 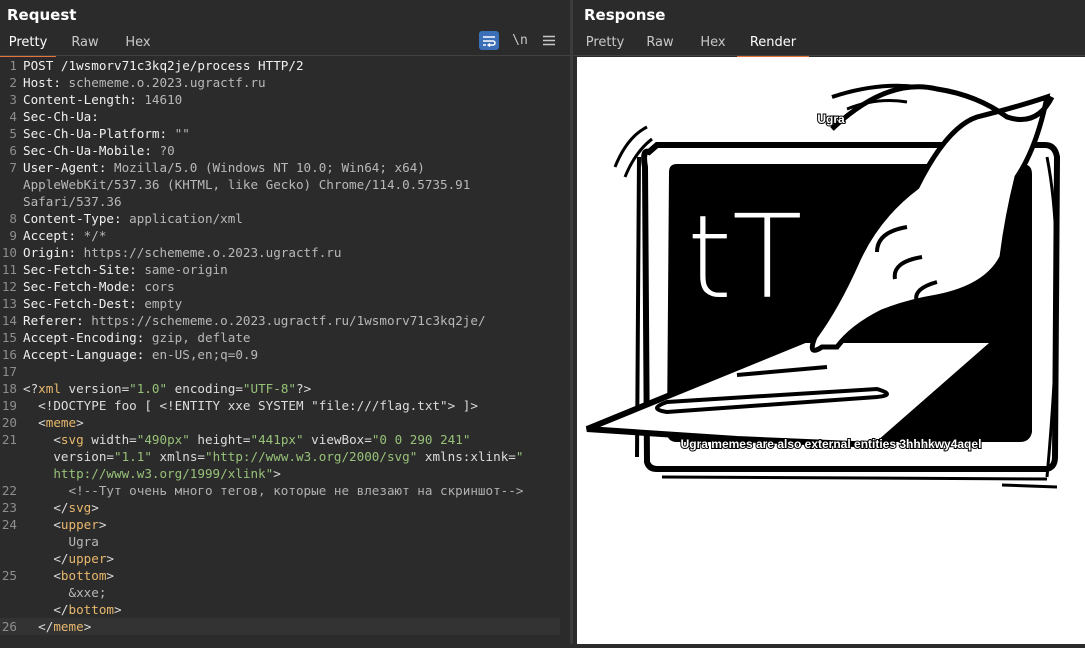 I want to click on code-token: upper, so click(x=79, y=524).